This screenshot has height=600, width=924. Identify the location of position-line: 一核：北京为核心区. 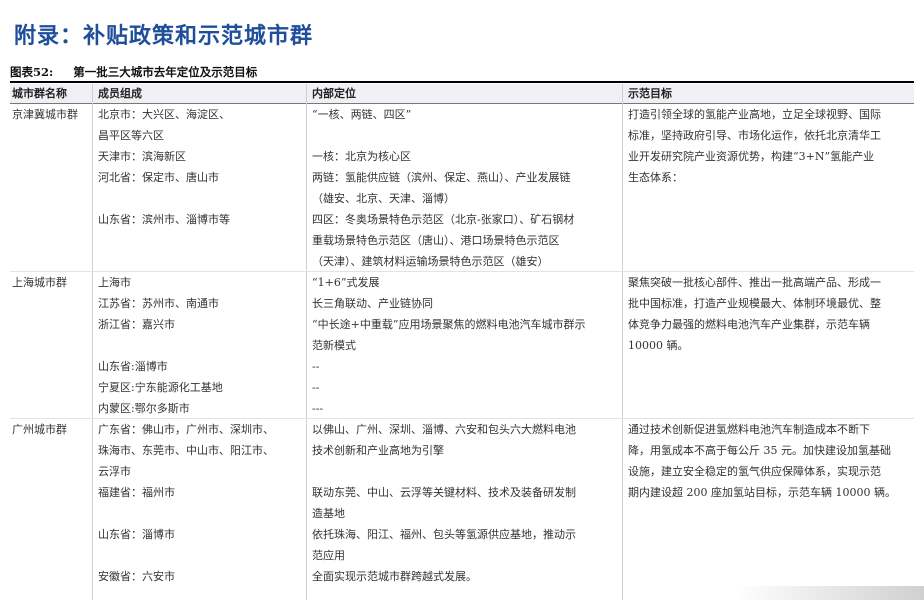
(361, 156).